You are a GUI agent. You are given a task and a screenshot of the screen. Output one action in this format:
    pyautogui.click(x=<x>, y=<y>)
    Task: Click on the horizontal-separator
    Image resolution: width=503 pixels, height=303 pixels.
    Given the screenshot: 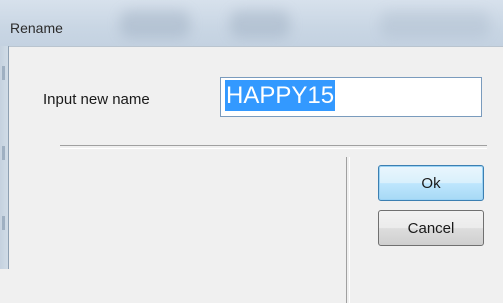 What is the action you would take?
    pyautogui.click(x=273, y=147)
    